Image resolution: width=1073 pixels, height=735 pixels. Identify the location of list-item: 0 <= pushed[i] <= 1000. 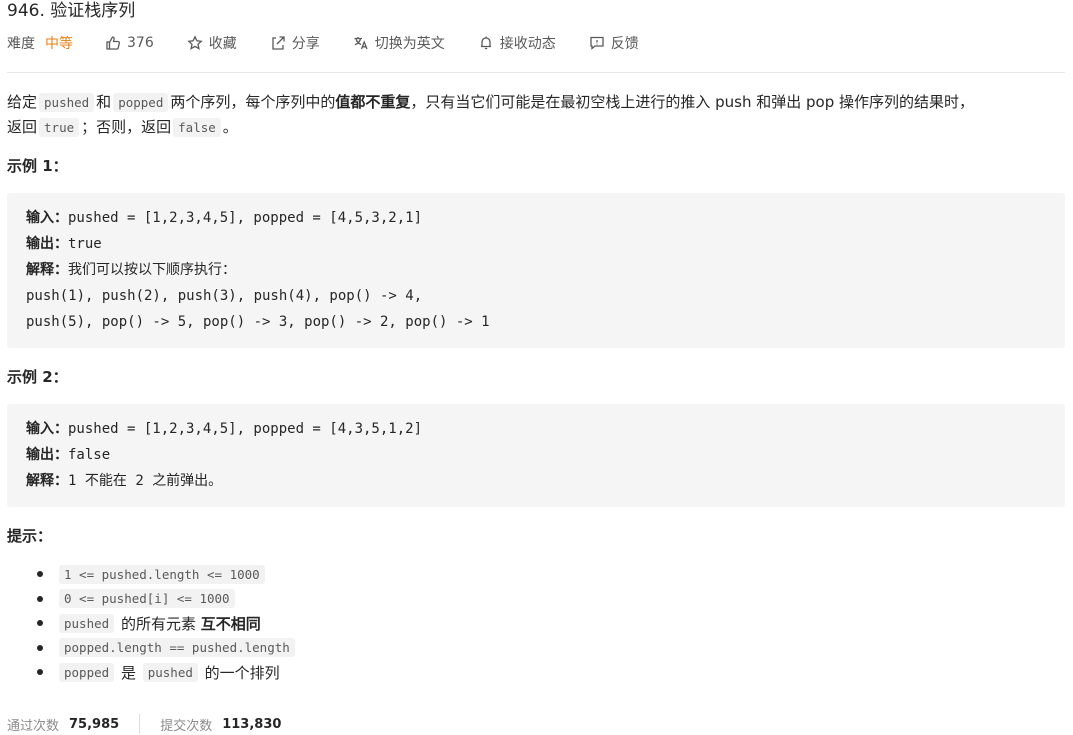
(152, 599).